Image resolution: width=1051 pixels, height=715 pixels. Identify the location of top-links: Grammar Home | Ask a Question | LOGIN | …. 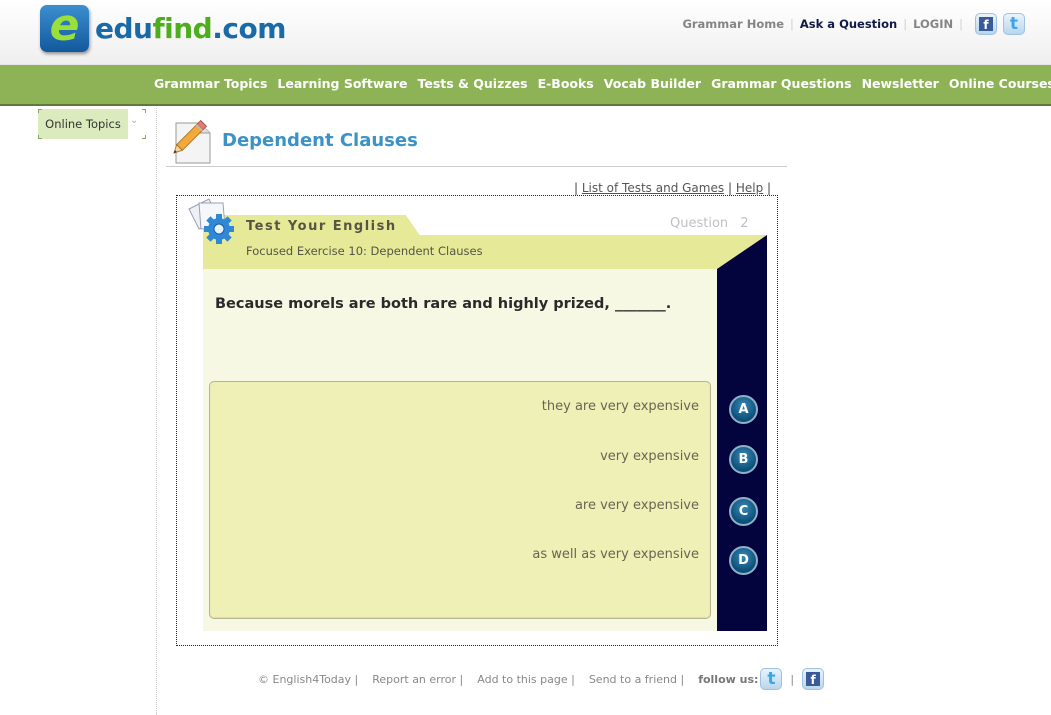
(853, 24).